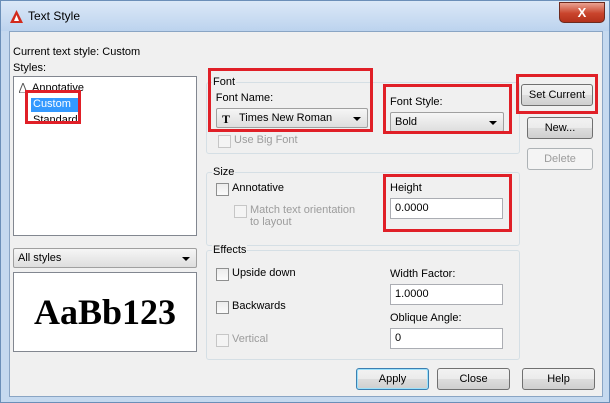 The image size is (610, 403). What do you see at coordinates (30, 68) in the screenshot?
I see `styles-label: Styles:` at bounding box center [30, 68].